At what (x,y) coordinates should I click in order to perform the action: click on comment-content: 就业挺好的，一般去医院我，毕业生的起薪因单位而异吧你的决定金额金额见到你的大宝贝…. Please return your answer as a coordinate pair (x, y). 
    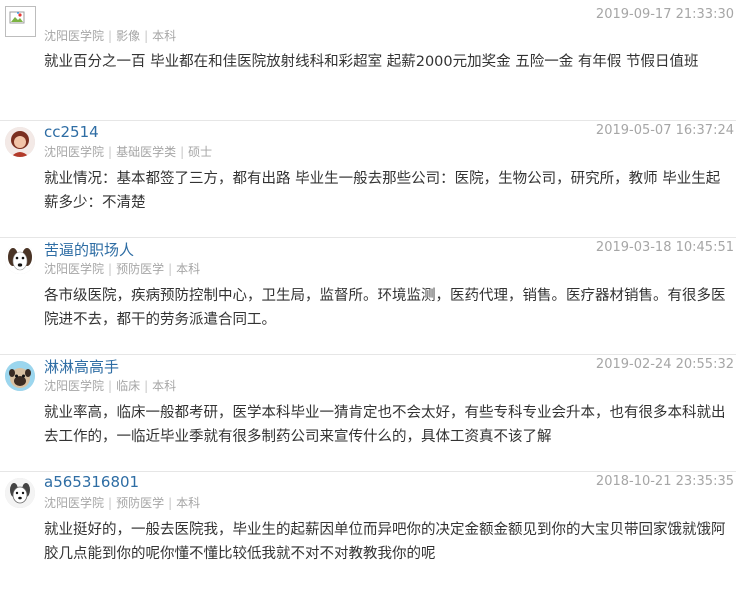
    Looking at the image, I should click on (385, 542).